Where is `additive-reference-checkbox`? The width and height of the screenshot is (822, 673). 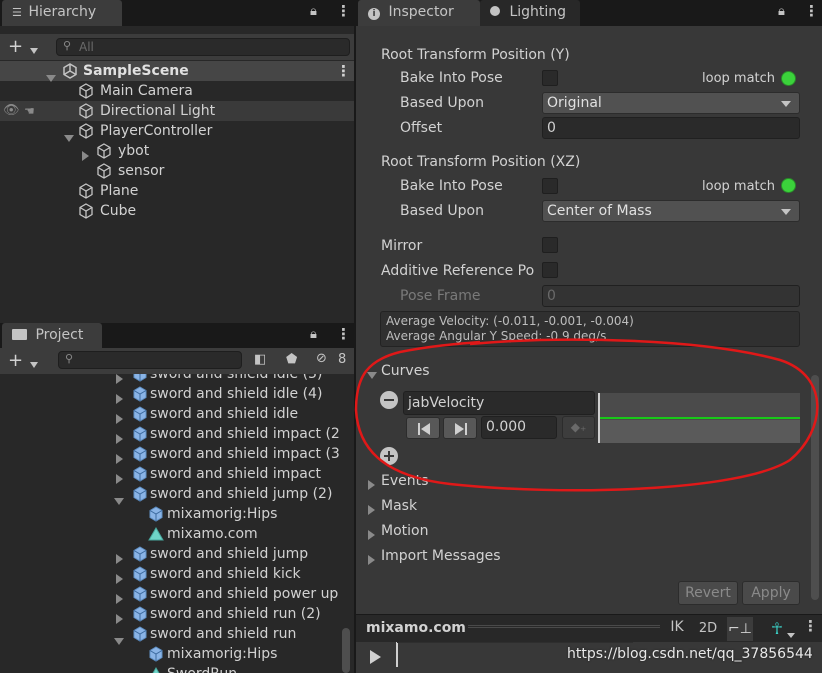
additive-reference-checkbox is located at coordinates (550, 270).